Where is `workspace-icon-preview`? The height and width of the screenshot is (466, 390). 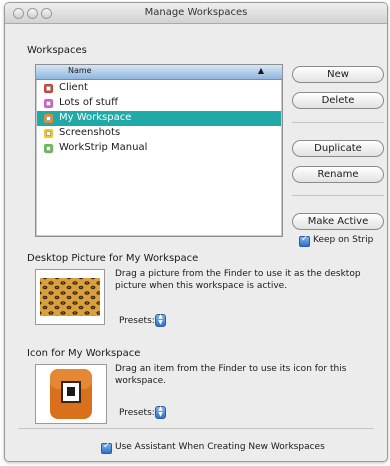
workspace-icon-preview is located at coordinates (71, 394).